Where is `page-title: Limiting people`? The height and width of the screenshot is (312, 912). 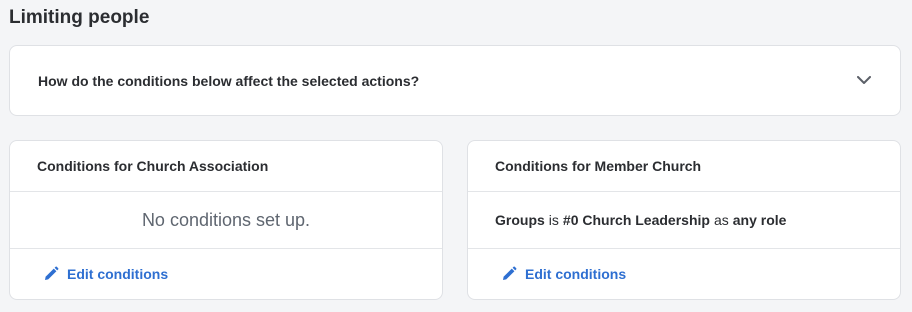 page-title: Limiting people is located at coordinates (79, 17).